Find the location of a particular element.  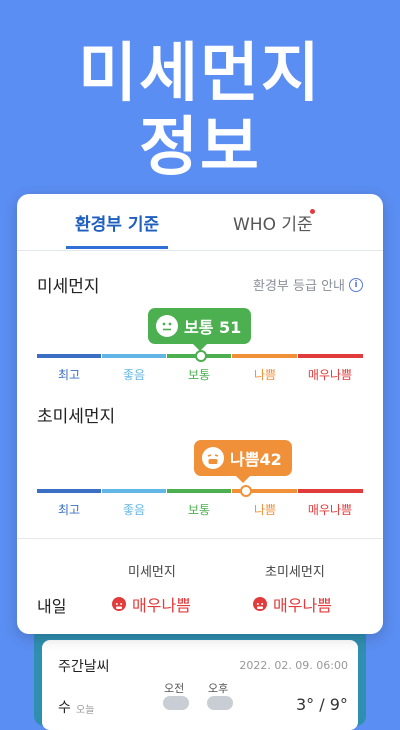

fine-dust-level-text: 보통 51 is located at coordinates (213, 327).